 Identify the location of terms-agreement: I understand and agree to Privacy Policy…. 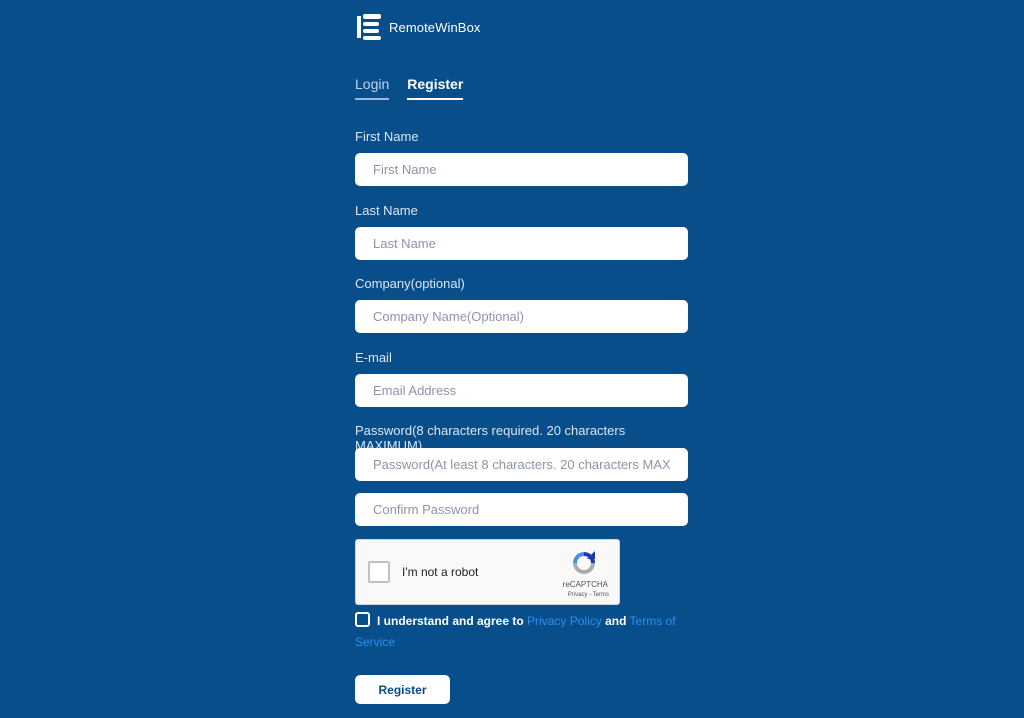
(521, 632).